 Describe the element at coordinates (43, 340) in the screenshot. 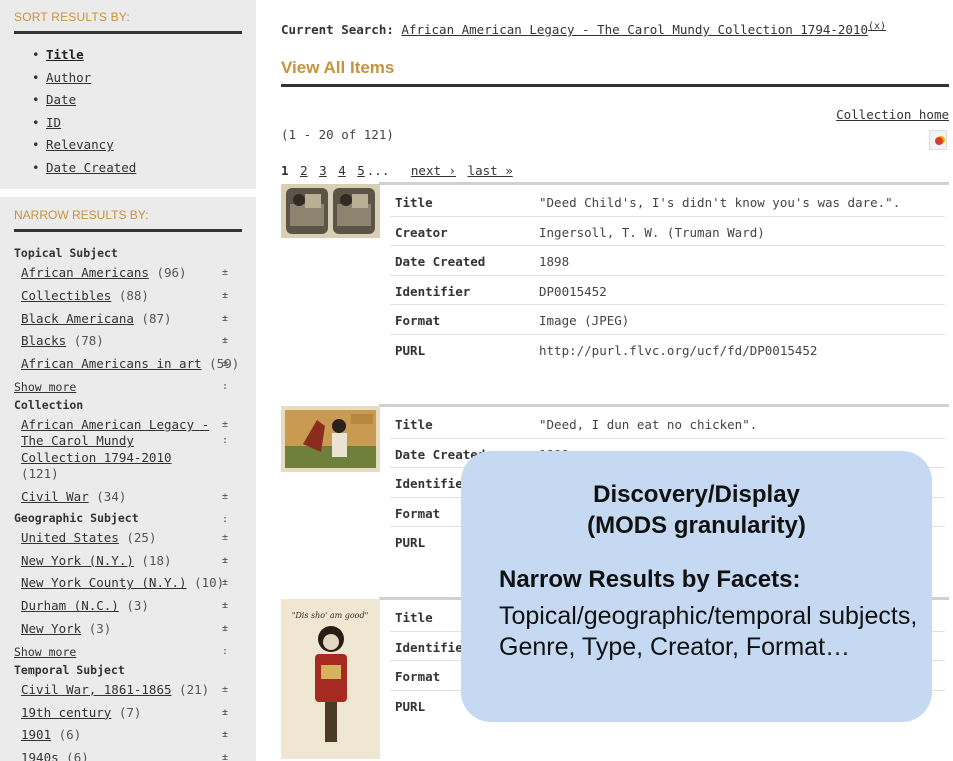

I see `facet-link: Blacks` at that location.